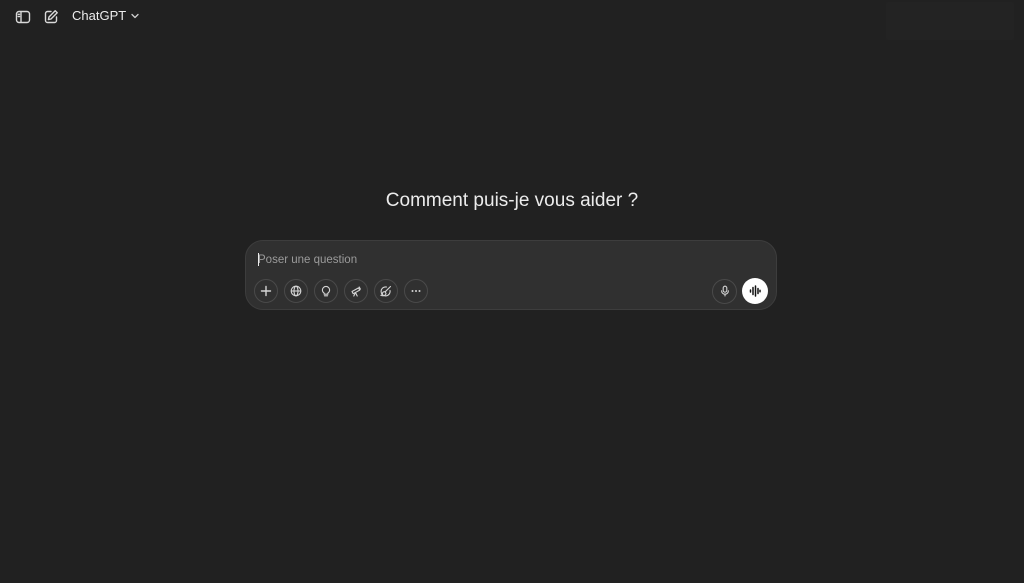 Image resolution: width=1024 pixels, height=583 pixels. I want to click on new-chat-button, so click(51, 17).